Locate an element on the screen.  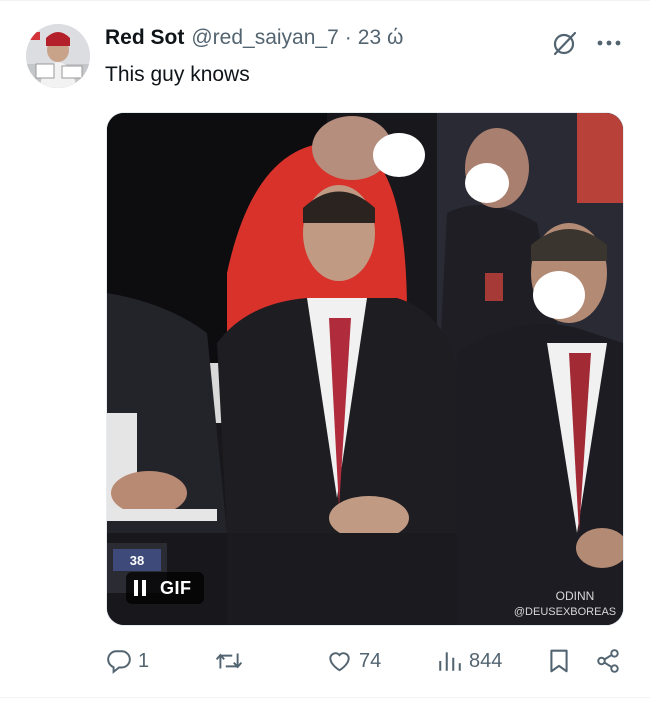
share-button is located at coordinates (608, 661).